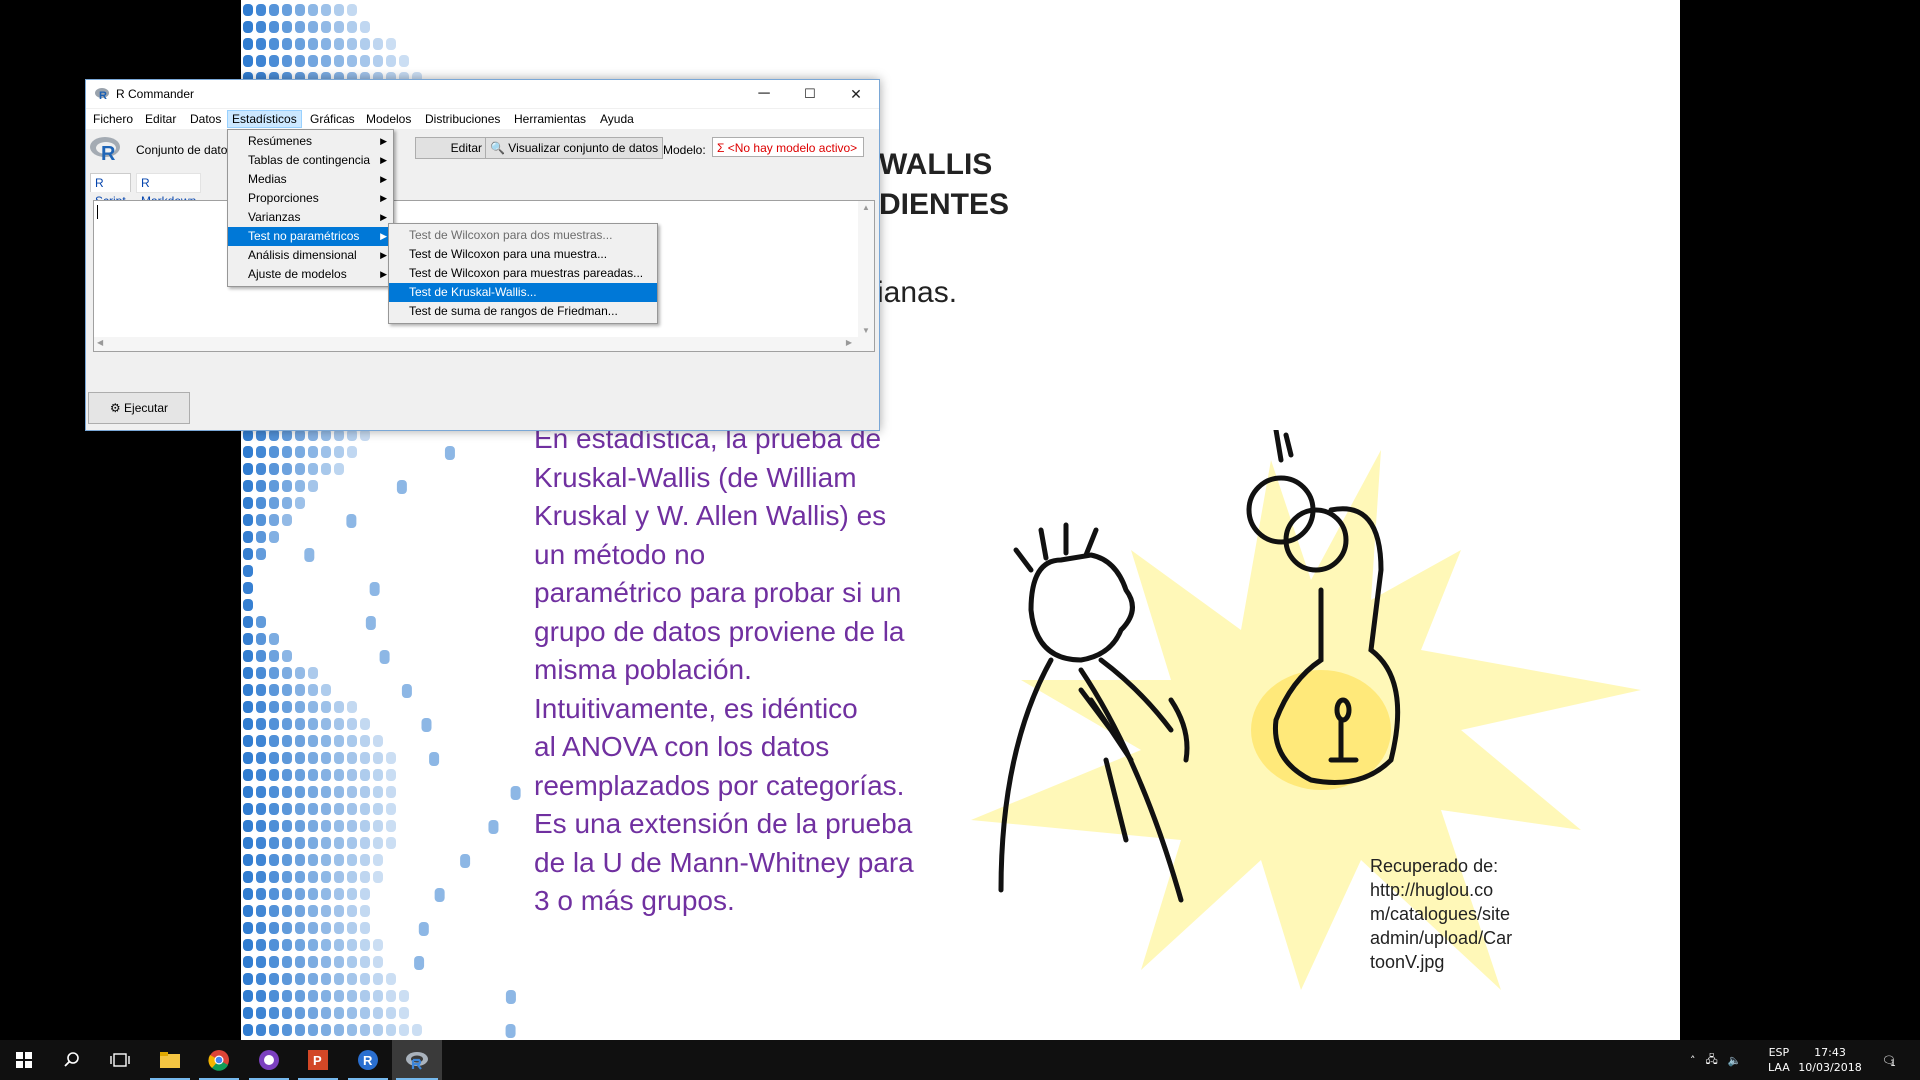 This screenshot has height=1080, width=1920. Describe the element at coordinates (1829, 1060) in the screenshot. I see `clock: 17:43 10/03/2018` at that location.